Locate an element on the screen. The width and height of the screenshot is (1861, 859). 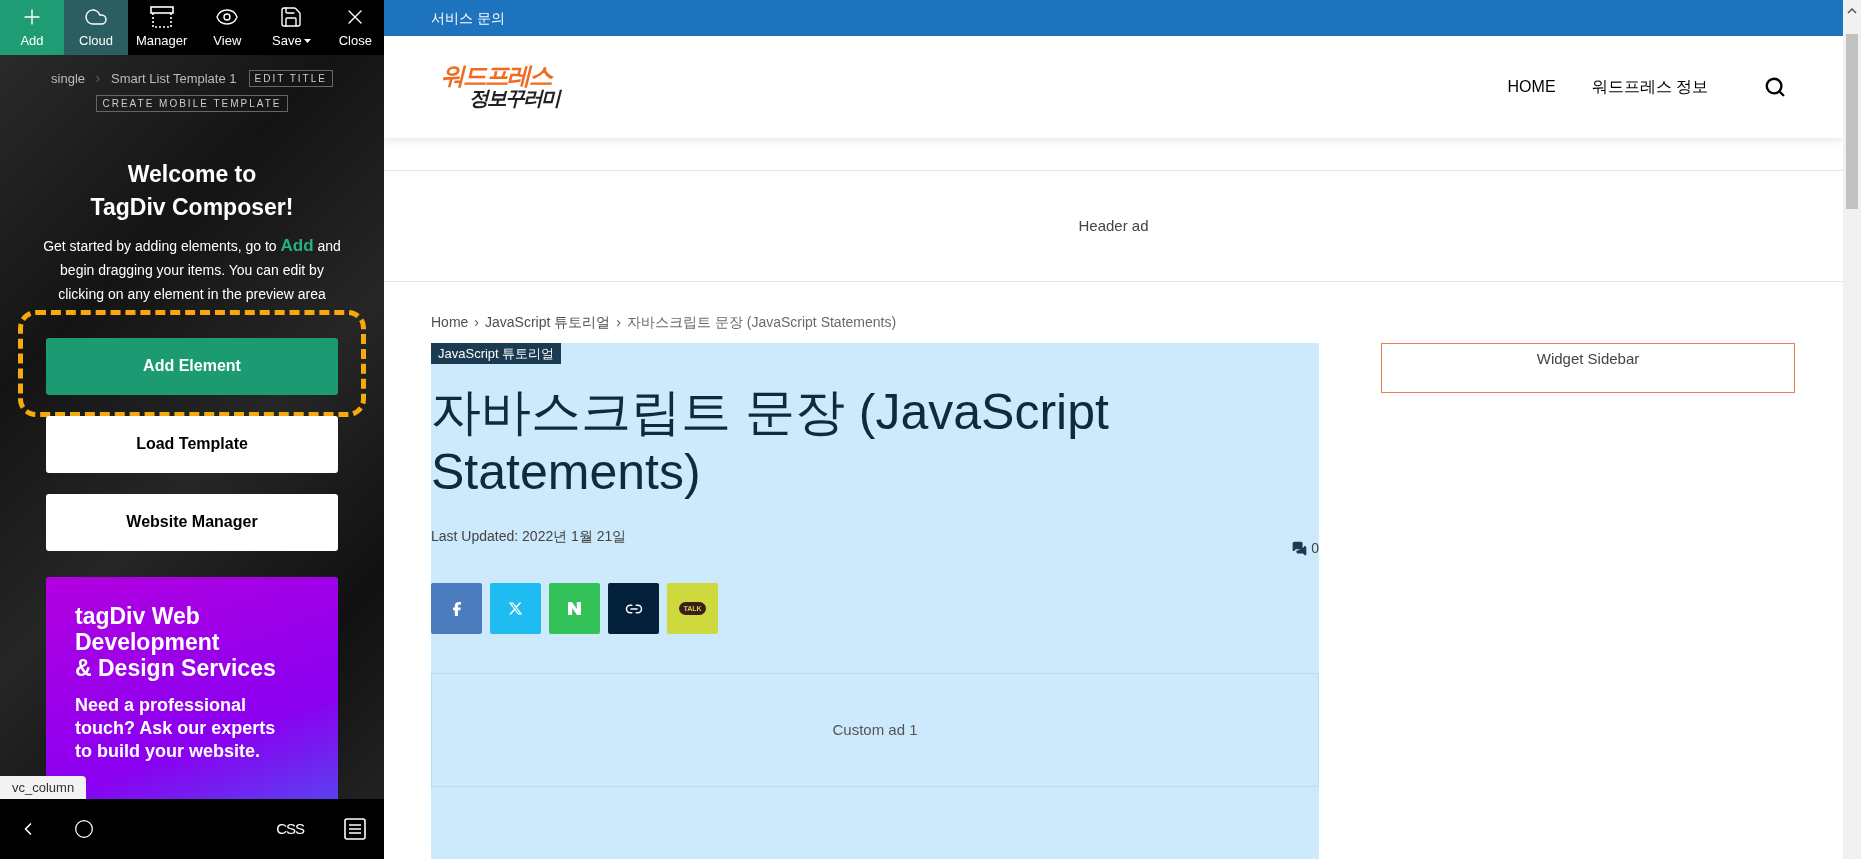
x-icon is located at coordinates (515, 608).